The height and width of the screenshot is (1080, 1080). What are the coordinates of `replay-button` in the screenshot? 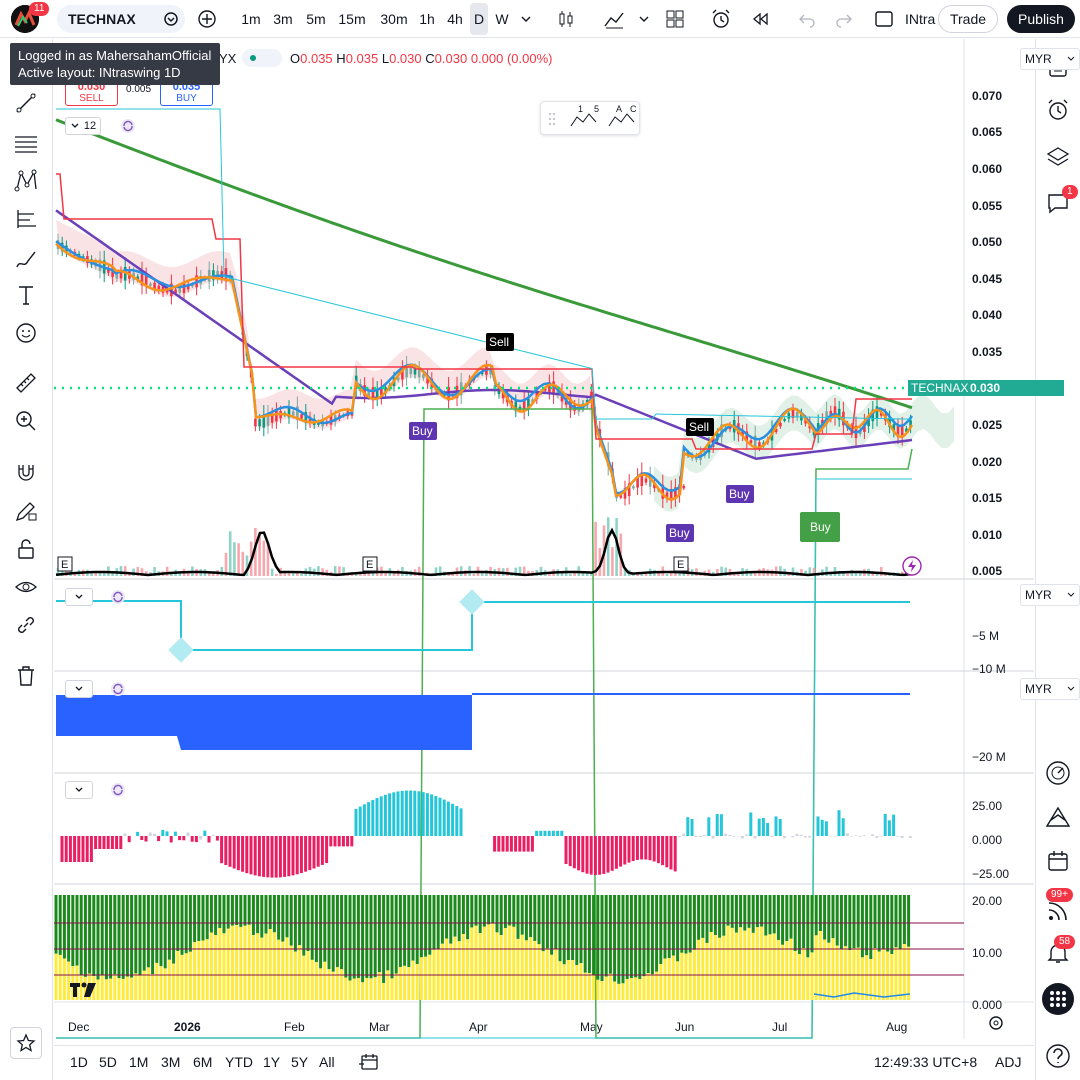 It's located at (760, 19).